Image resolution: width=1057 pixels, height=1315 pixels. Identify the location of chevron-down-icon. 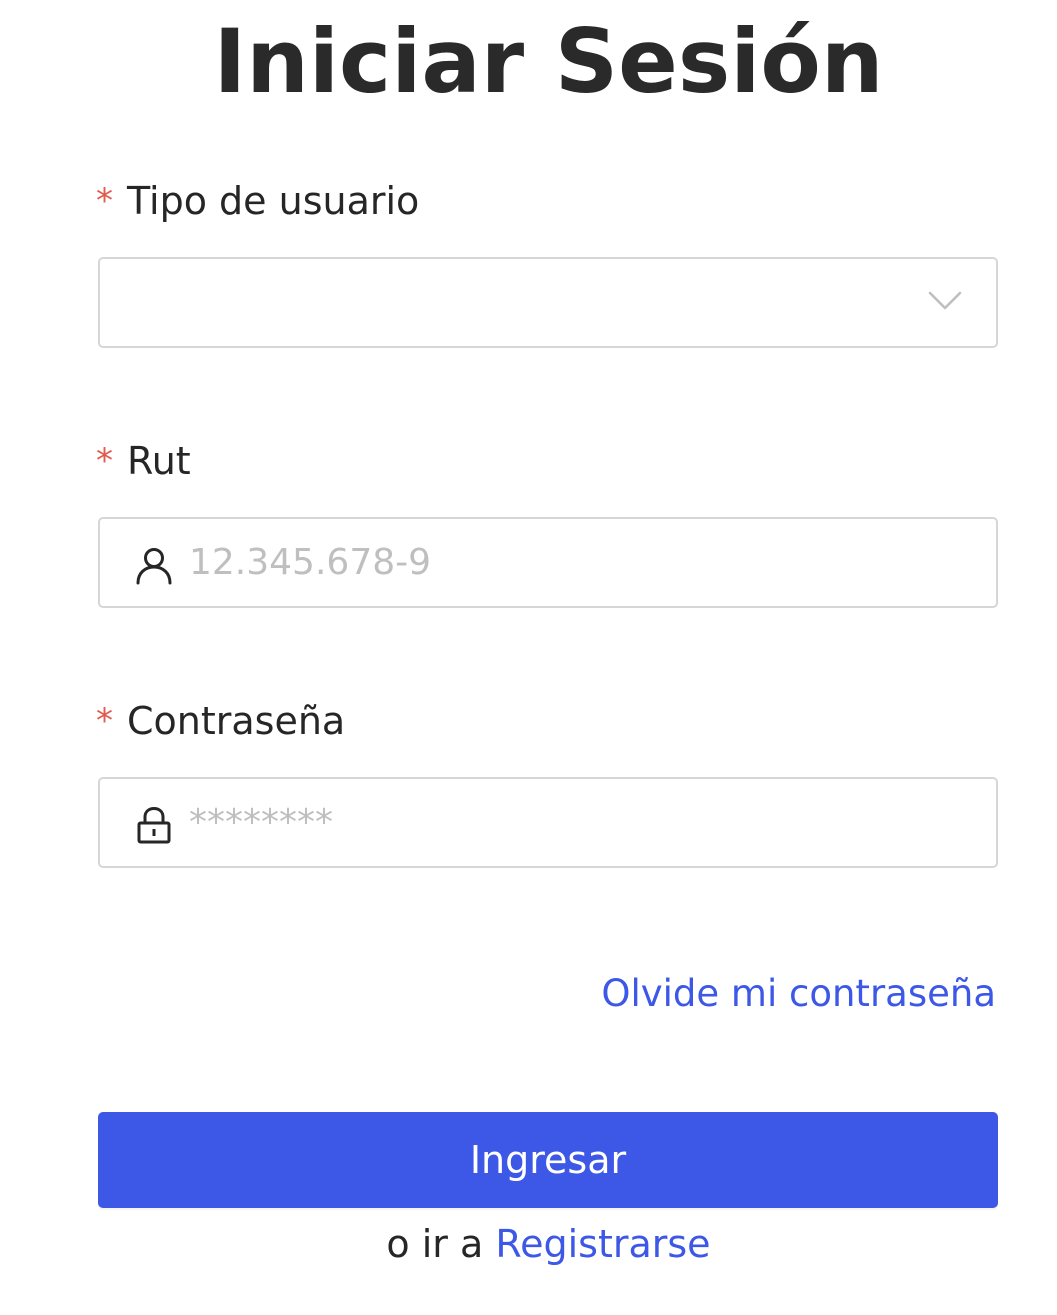
(945, 300).